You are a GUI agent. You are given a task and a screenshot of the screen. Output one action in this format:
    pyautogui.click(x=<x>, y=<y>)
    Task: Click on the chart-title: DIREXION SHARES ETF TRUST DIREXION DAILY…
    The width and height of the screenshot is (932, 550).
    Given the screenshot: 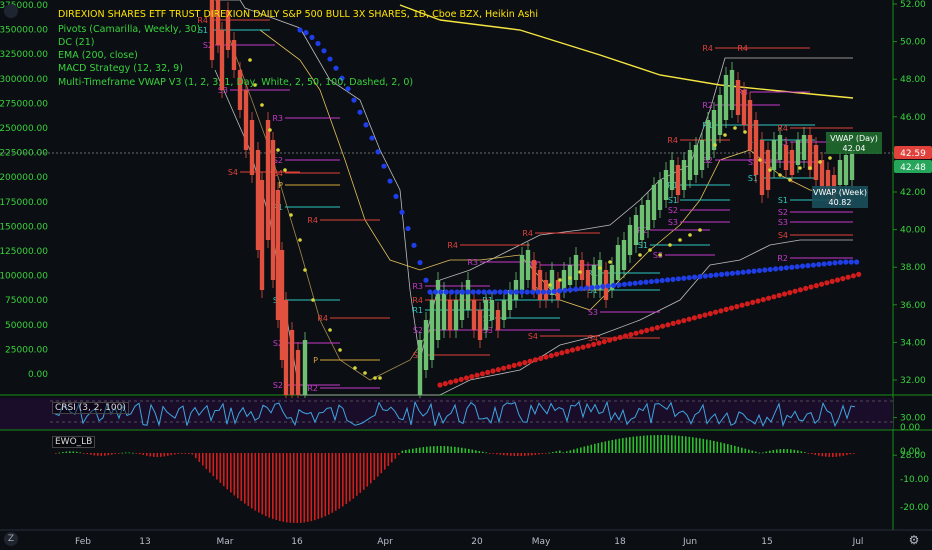 What is the action you would take?
    pyautogui.click(x=298, y=14)
    